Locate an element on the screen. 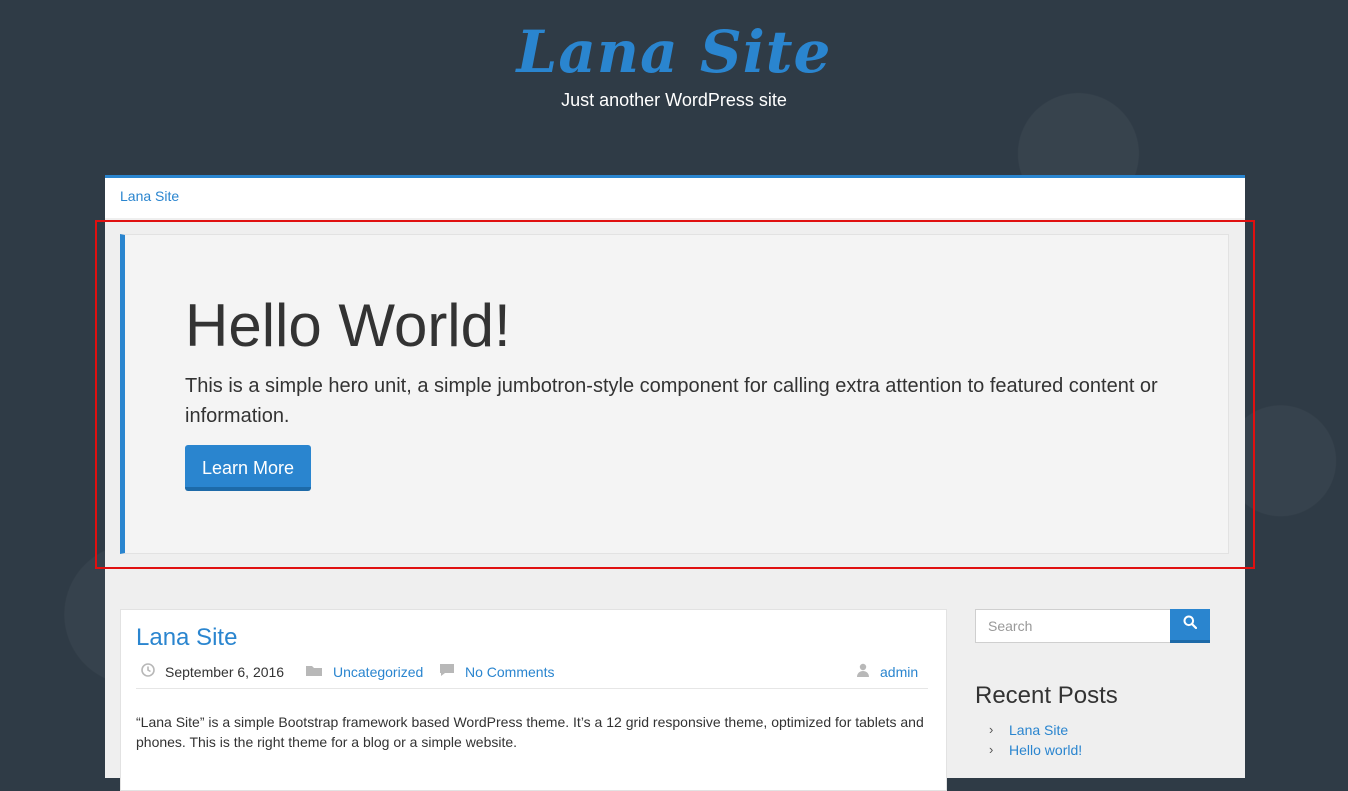 This screenshot has width=1348, height=791. recent-post-link: Hello world! is located at coordinates (1045, 750).